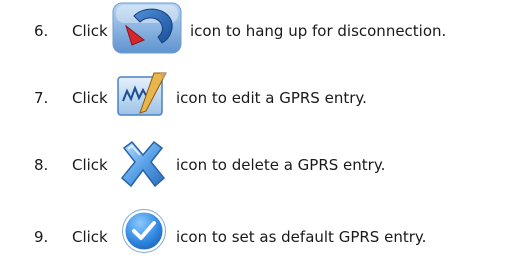 This screenshot has height=271, width=513. I want to click on step-number: 6., so click(41, 31).